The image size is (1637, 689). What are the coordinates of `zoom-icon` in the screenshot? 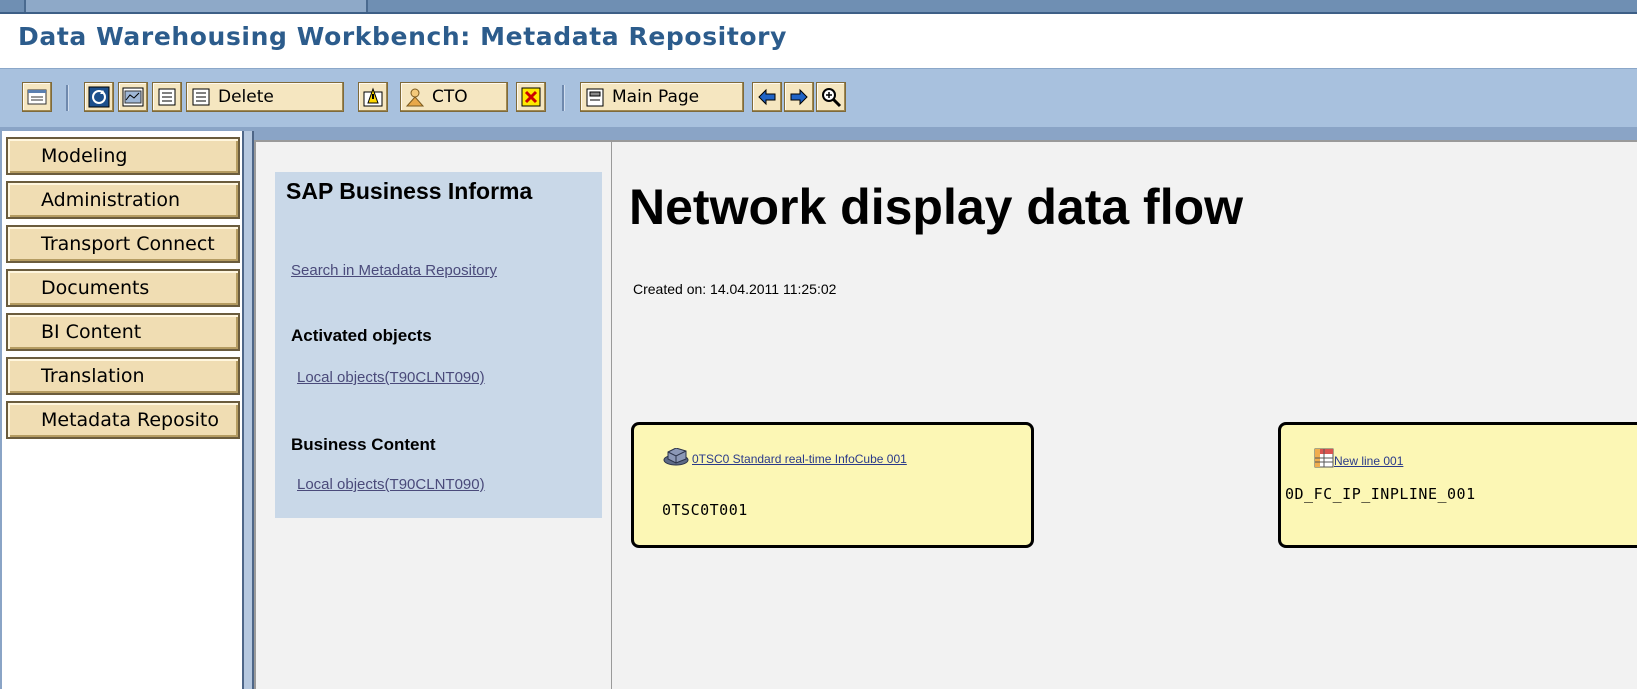 It's located at (832, 98).